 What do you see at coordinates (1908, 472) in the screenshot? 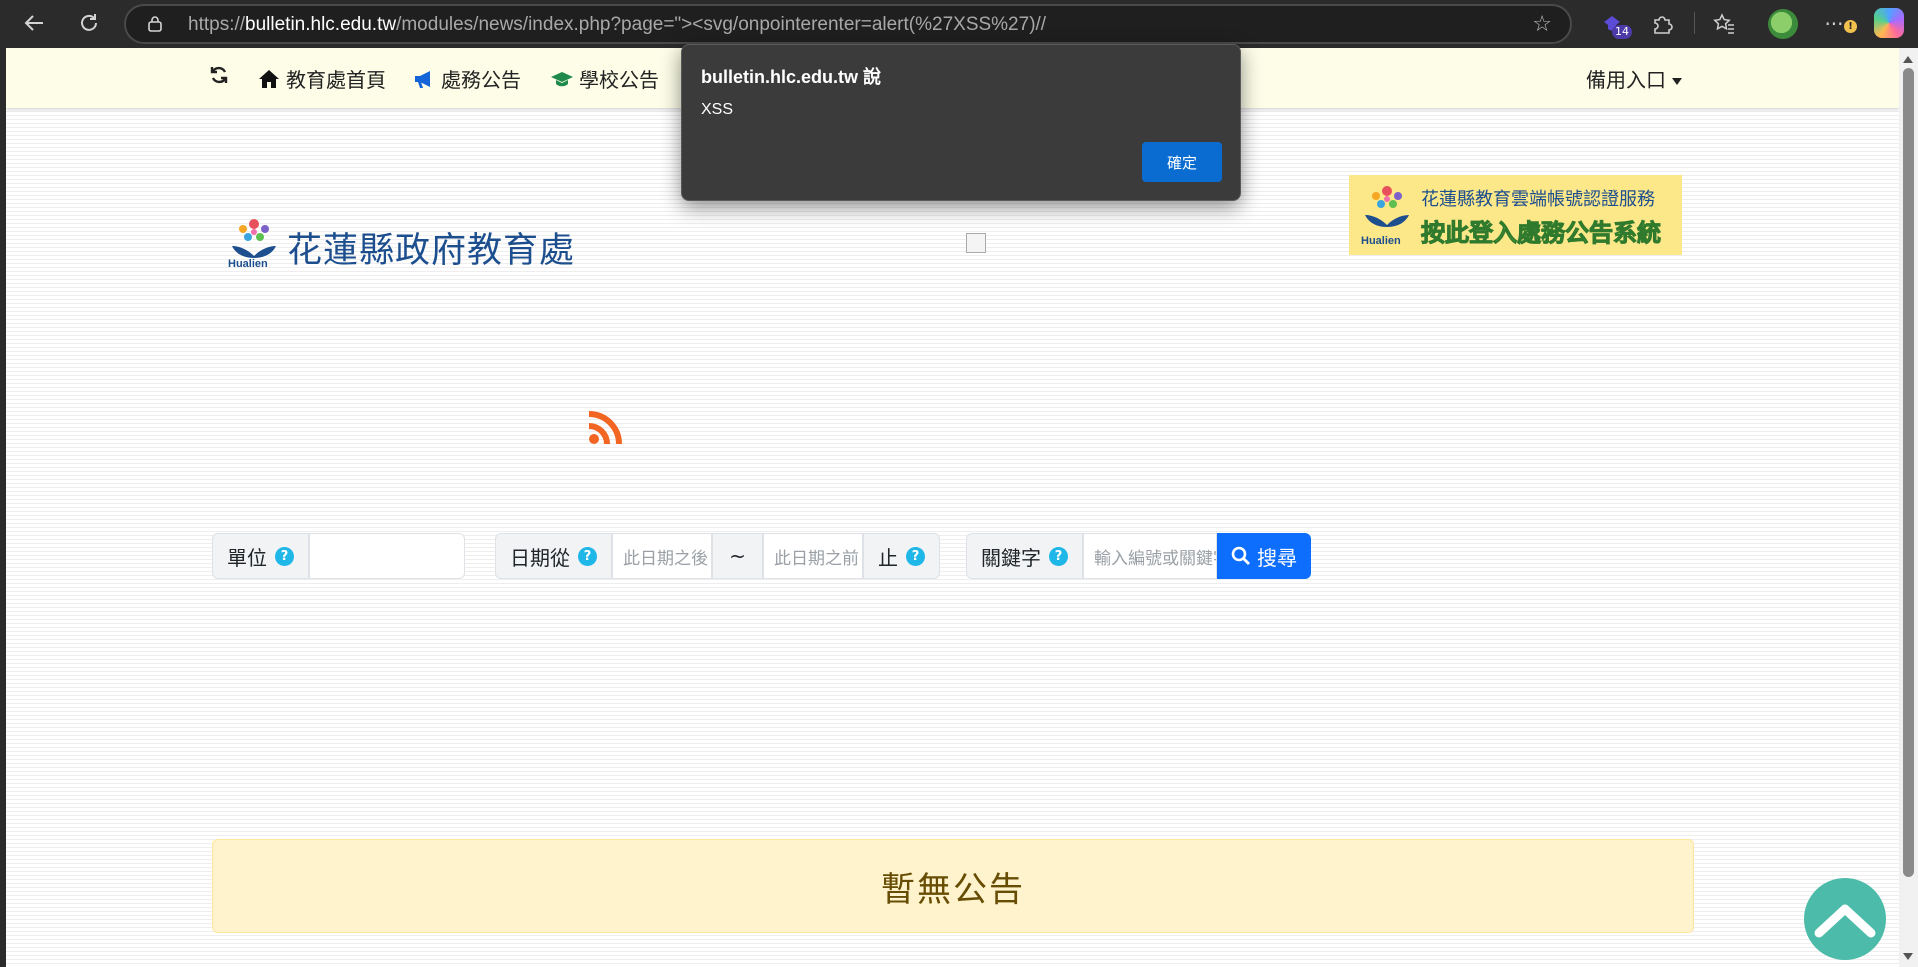
I see `scrollbar-thumb` at bounding box center [1908, 472].